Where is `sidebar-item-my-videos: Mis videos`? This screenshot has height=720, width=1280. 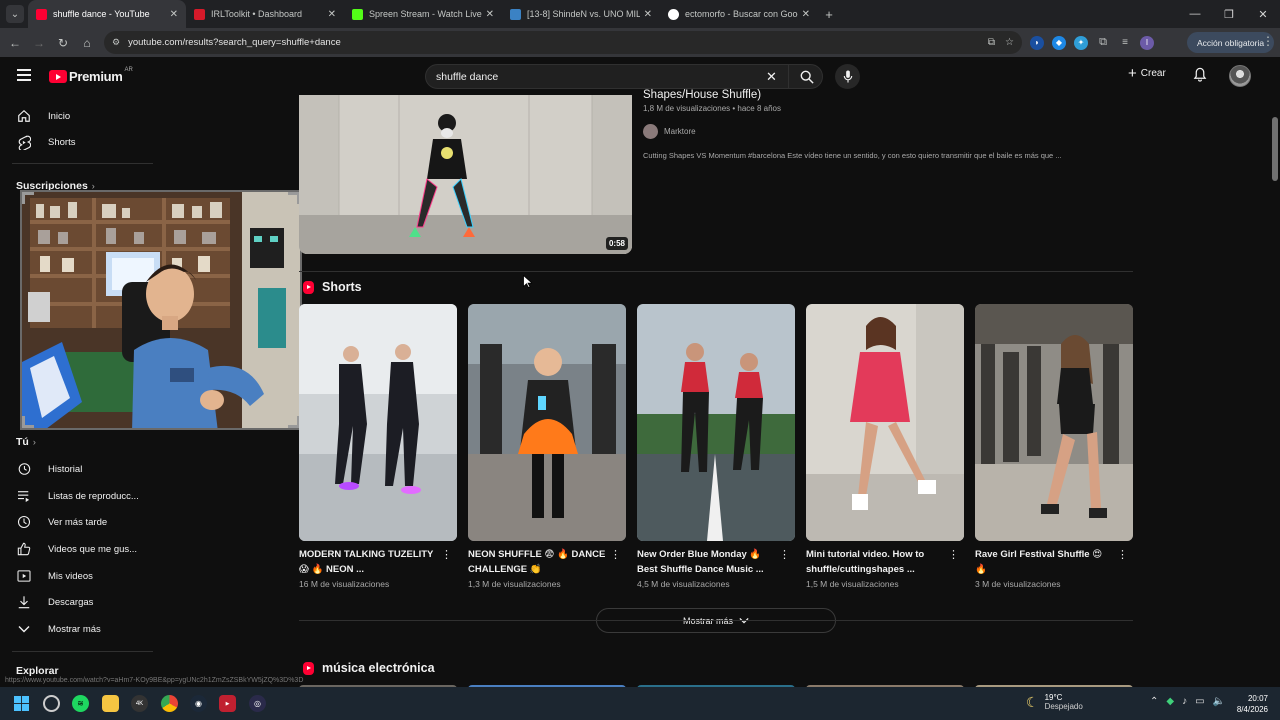
sidebar-item-my-videos: Mis videos is located at coordinates (54, 576).